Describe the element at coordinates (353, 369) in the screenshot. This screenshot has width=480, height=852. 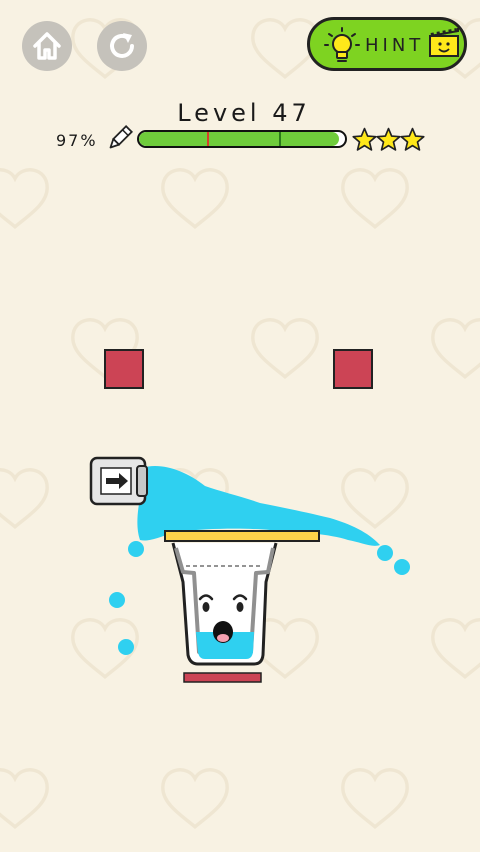
I see `red-block-right` at that location.